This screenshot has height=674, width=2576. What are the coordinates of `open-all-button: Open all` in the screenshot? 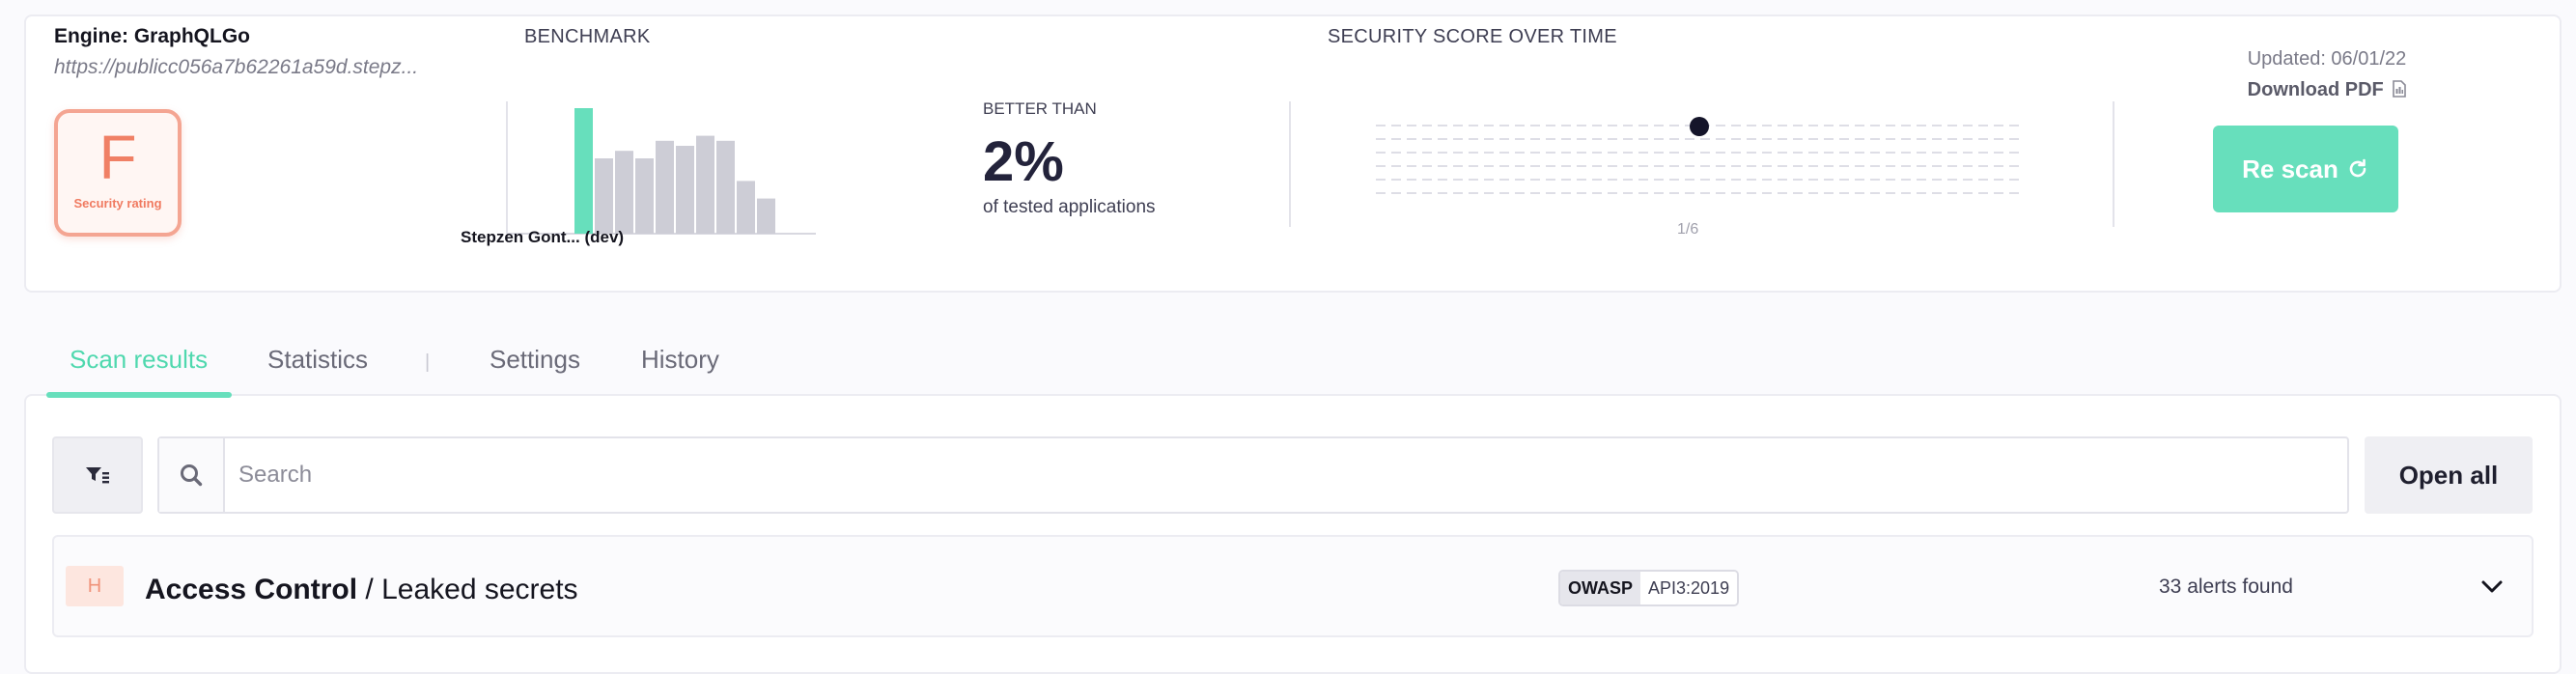 It's located at (2449, 475).